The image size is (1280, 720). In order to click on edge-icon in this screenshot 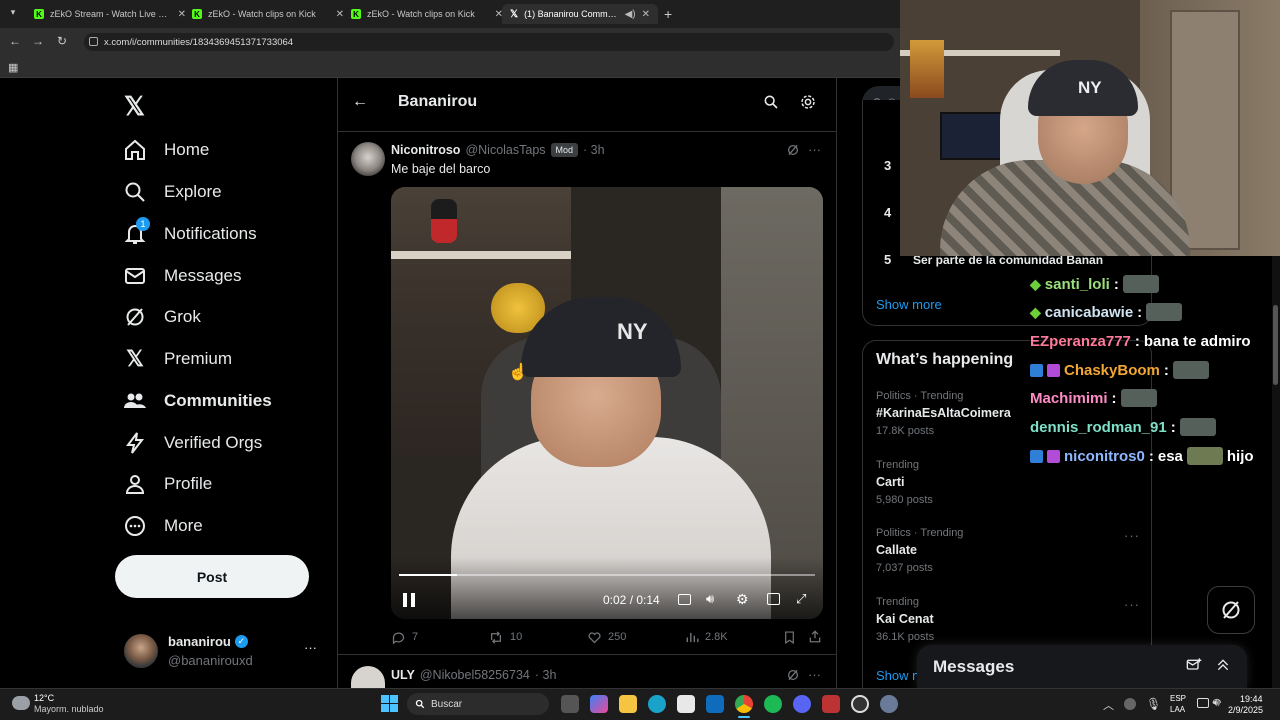, I will do `click(657, 704)`.